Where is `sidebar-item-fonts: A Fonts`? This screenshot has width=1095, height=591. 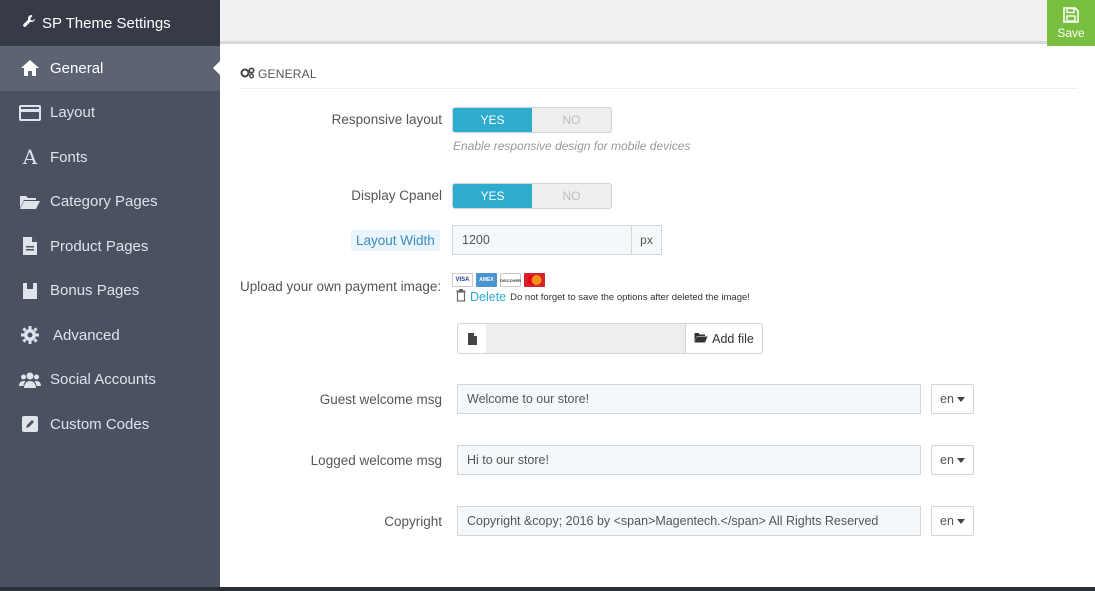 sidebar-item-fonts: A Fonts is located at coordinates (110, 157).